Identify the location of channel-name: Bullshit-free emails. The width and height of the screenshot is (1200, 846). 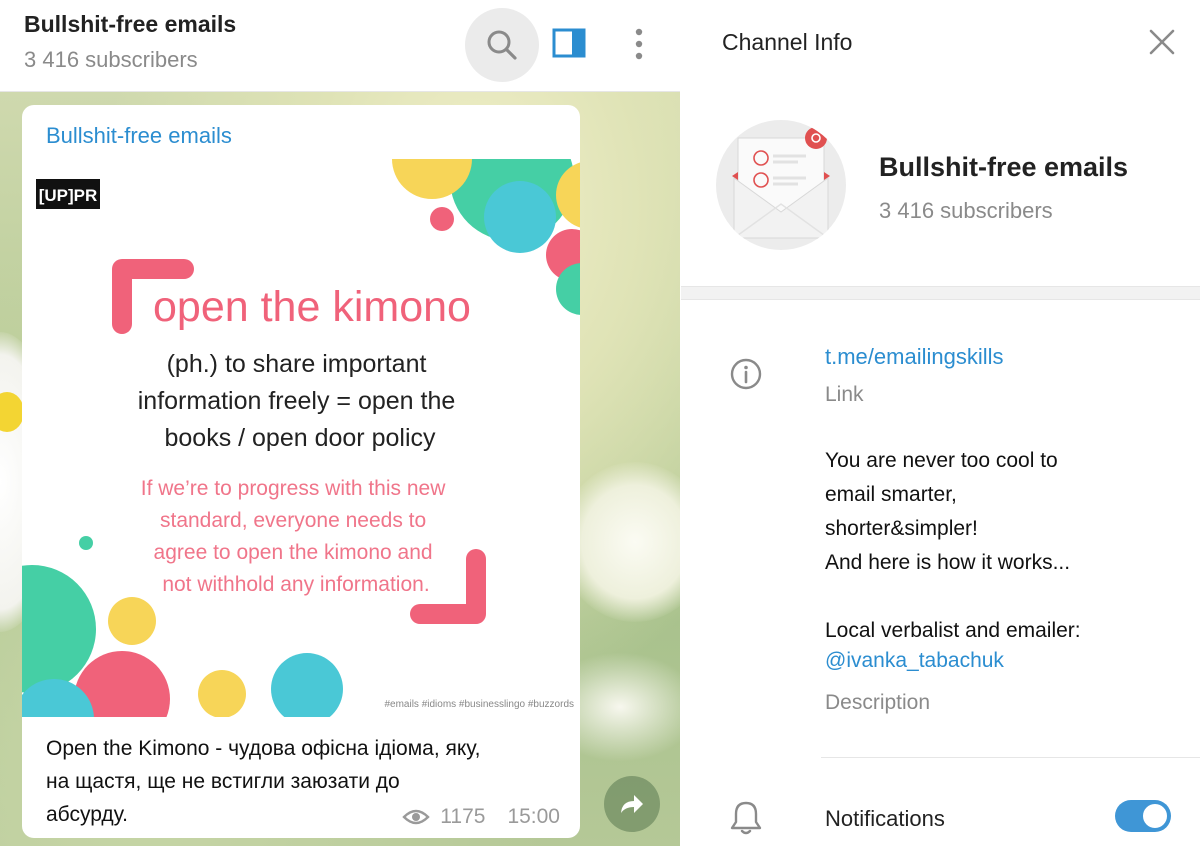
(1004, 167).